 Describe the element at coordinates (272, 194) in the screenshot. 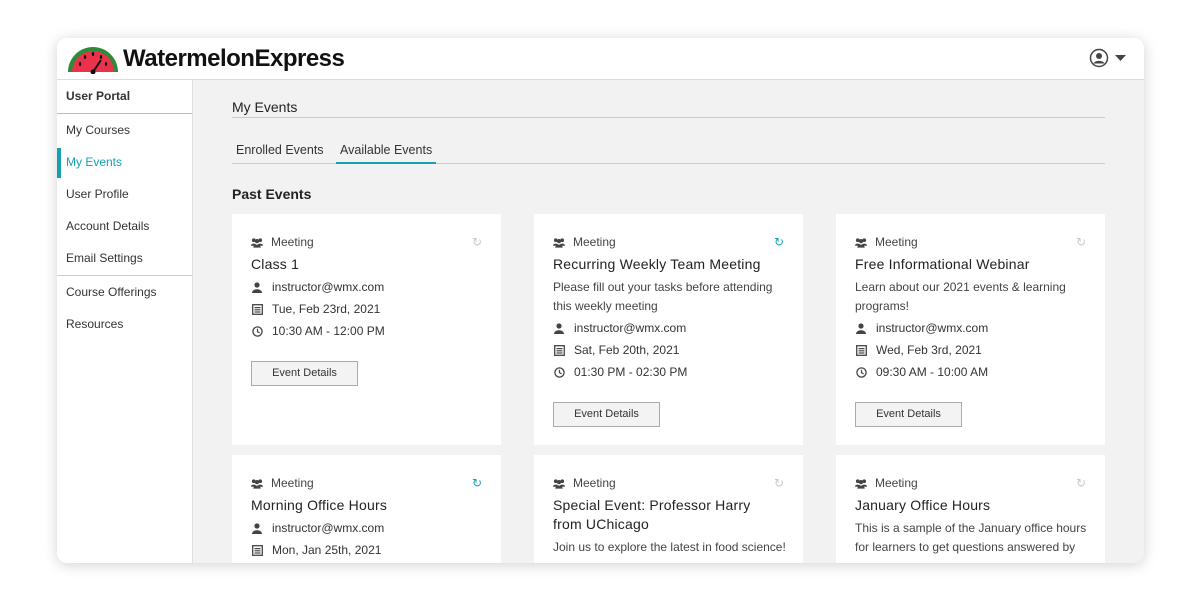

I see `section-title: Past Events` at that location.